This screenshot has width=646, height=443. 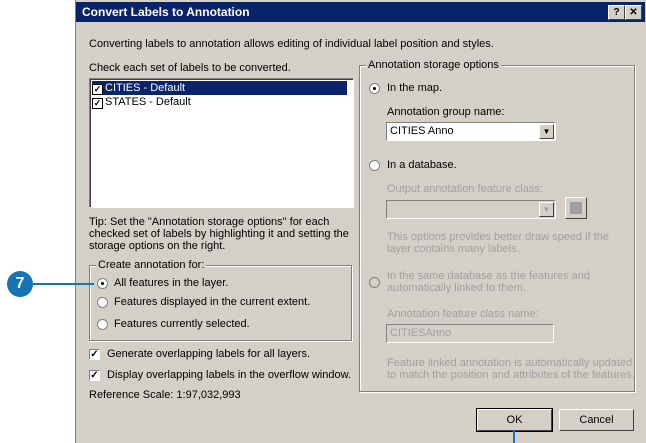 What do you see at coordinates (374, 282) in the screenshot?
I see `radio-same-database` at bounding box center [374, 282].